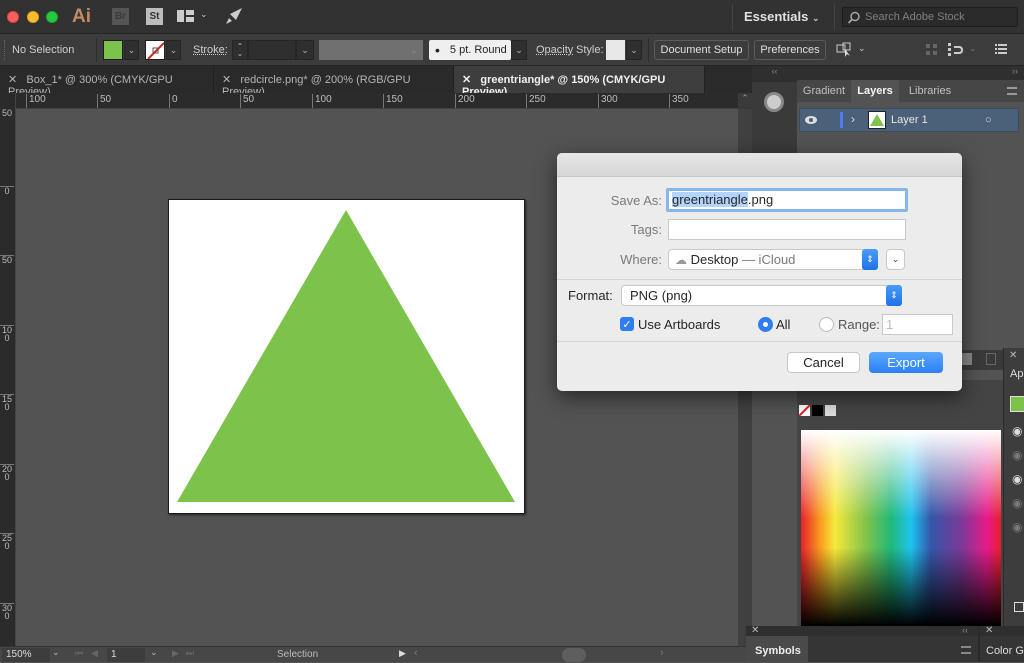 This screenshot has width=1024, height=663. I want to click on transform-icon, so click(957, 50).